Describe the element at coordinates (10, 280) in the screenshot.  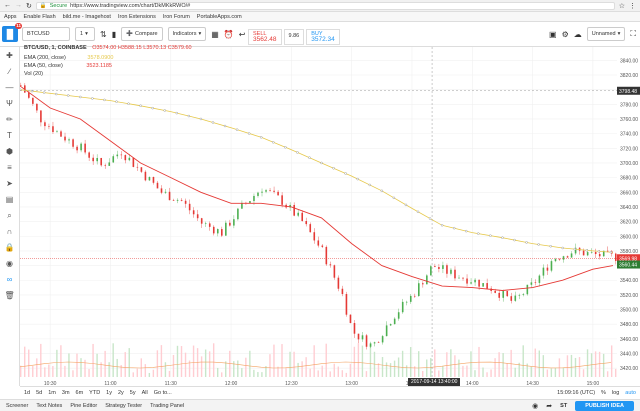
I see `link-icon: ∞` at that location.